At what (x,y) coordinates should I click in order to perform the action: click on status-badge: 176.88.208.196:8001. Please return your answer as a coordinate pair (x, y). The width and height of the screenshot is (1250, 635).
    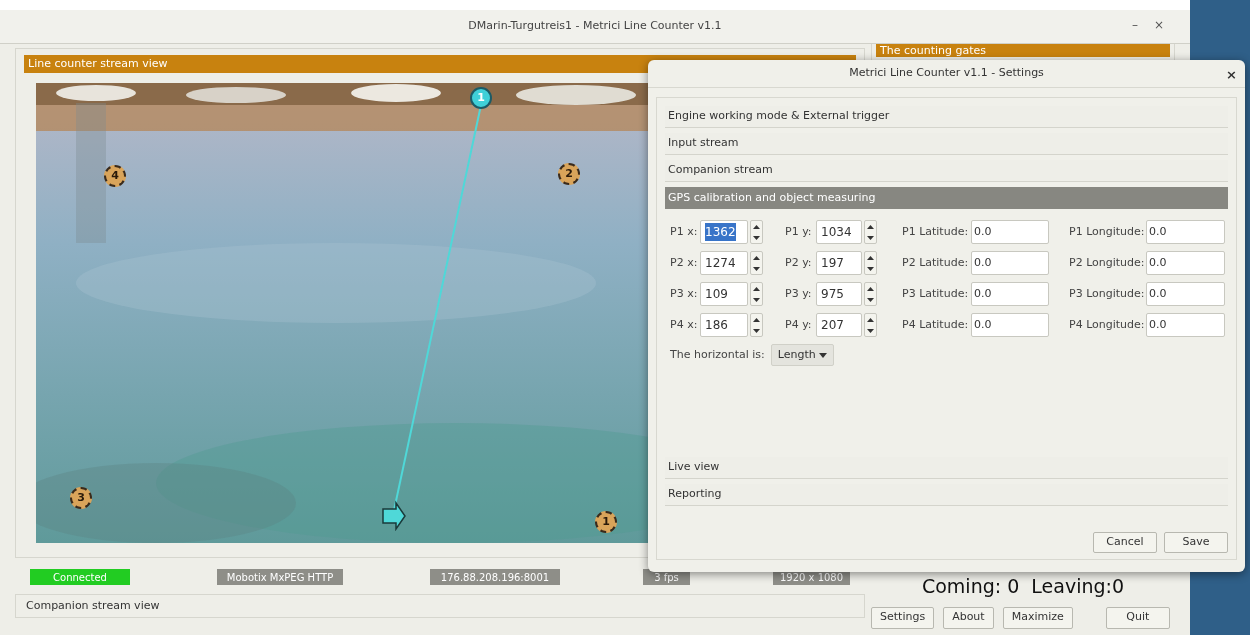
    Looking at the image, I should click on (495, 577).